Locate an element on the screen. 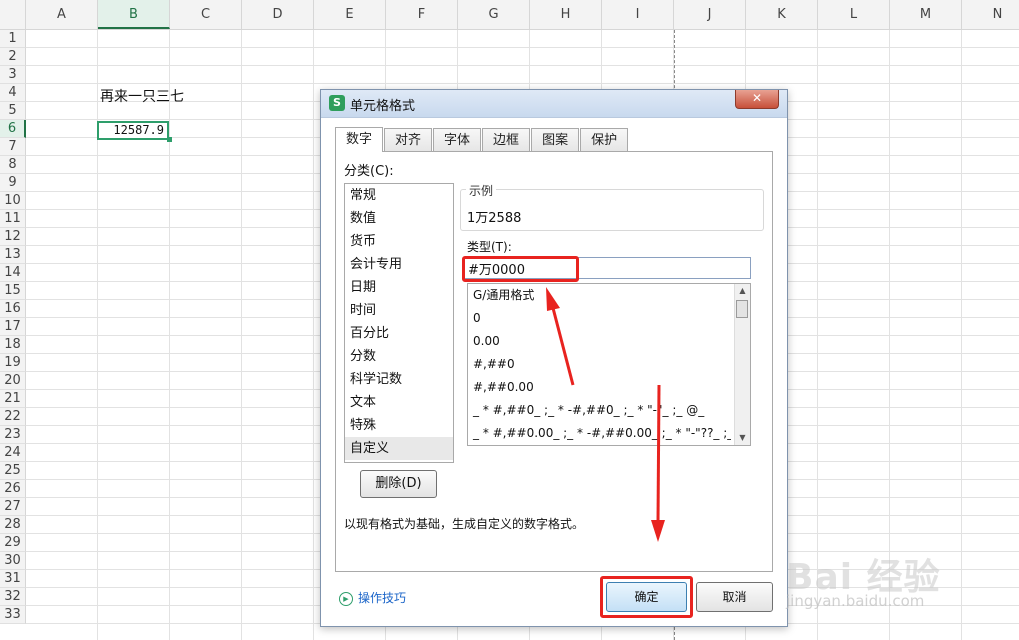 Image resolution: width=1019 pixels, height=640 pixels. row-header: 32 is located at coordinates (13, 597).